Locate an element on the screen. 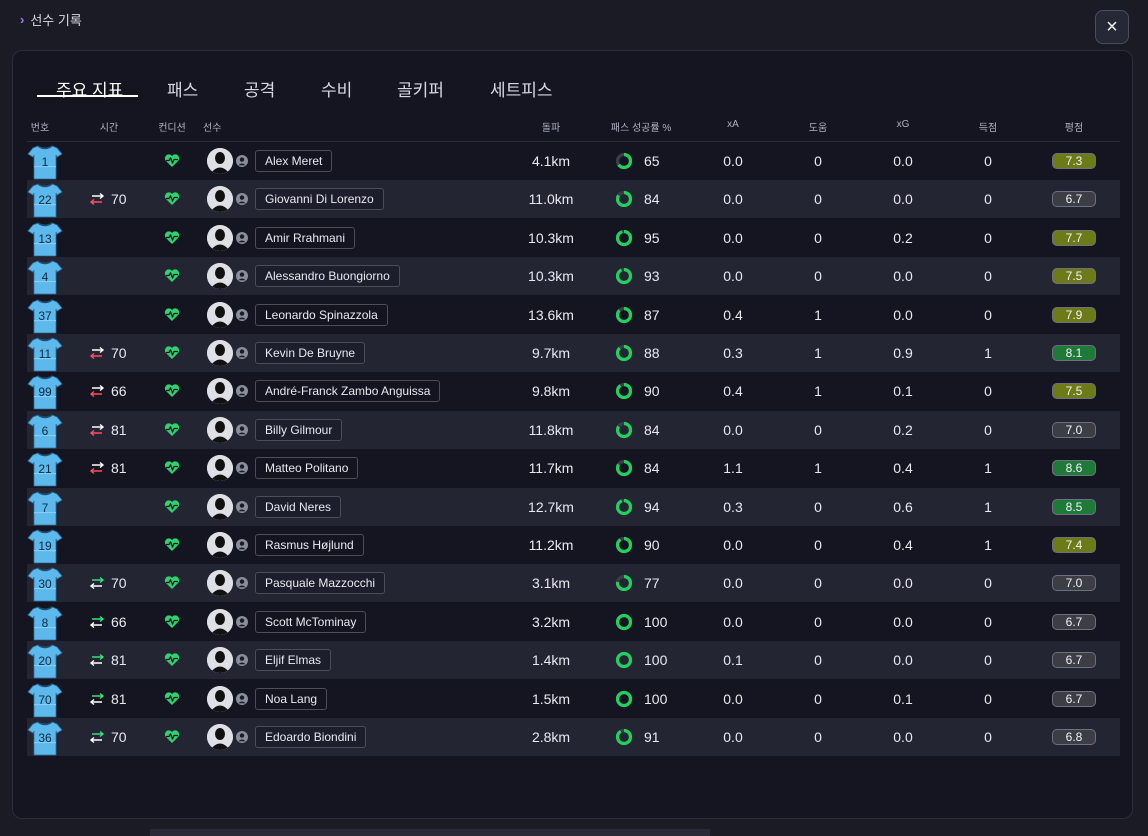 This screenshot has width=1148, height=836. chevron-right-icon: › is located at coordinates (22, 19).